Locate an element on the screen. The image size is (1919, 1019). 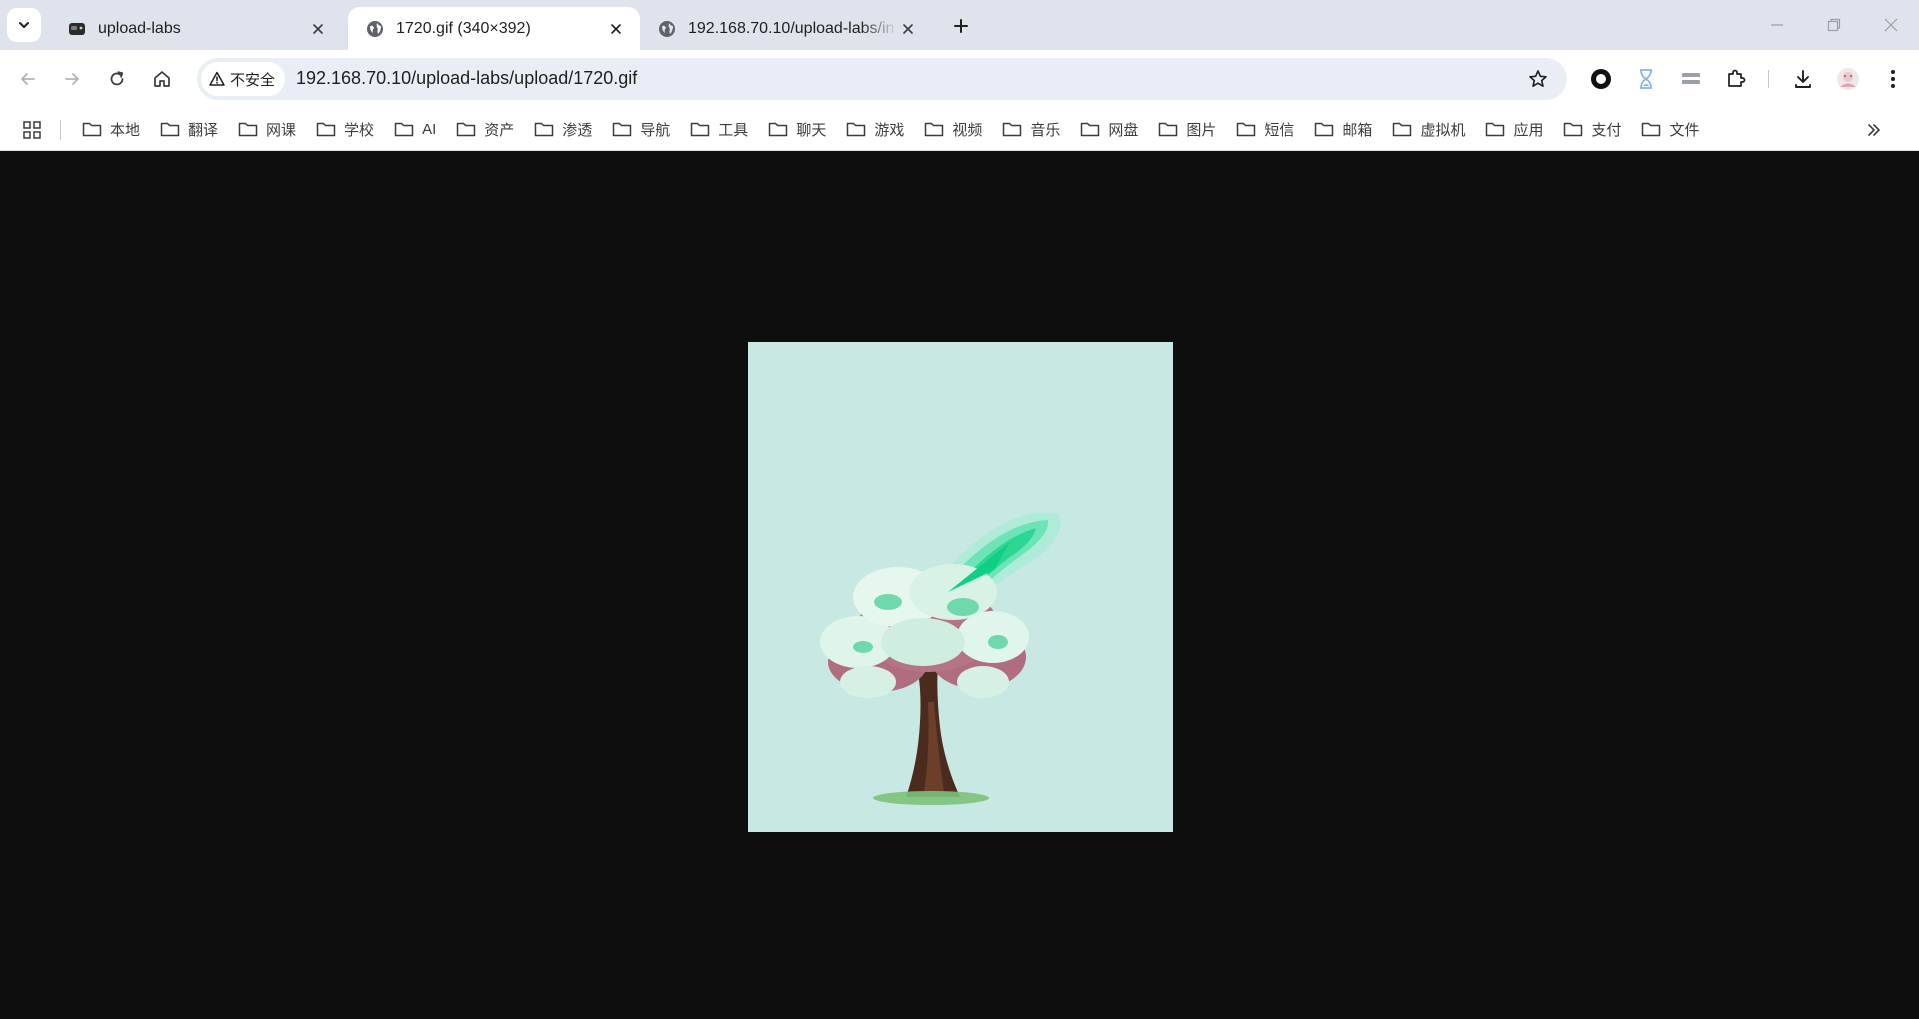
bookmark-folder-label: 虚拟机 is located at coordinates (1443, 130).